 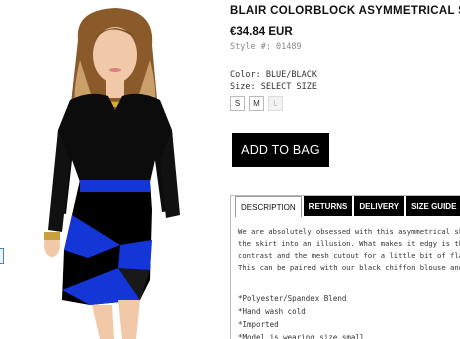 What do you see at coordinates (237, 103) in the screenshot?
I see `size-option-s: S` at bounding box center [237, 103].